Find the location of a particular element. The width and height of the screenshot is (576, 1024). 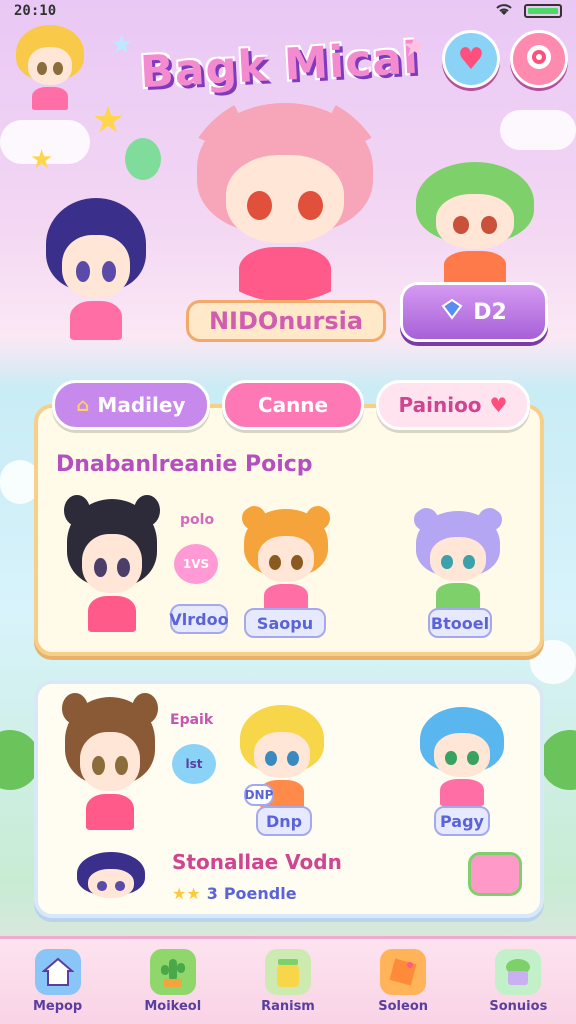

target-icon is located at coordinates (539, 59).